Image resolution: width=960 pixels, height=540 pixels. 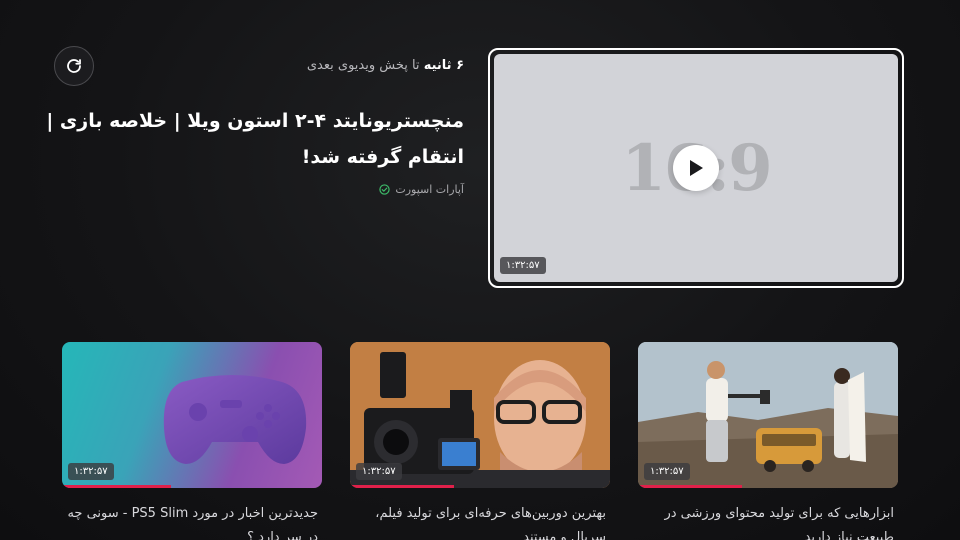 I want to click on channel-name: آپارات اسپورت, so click(x=429, y=189).